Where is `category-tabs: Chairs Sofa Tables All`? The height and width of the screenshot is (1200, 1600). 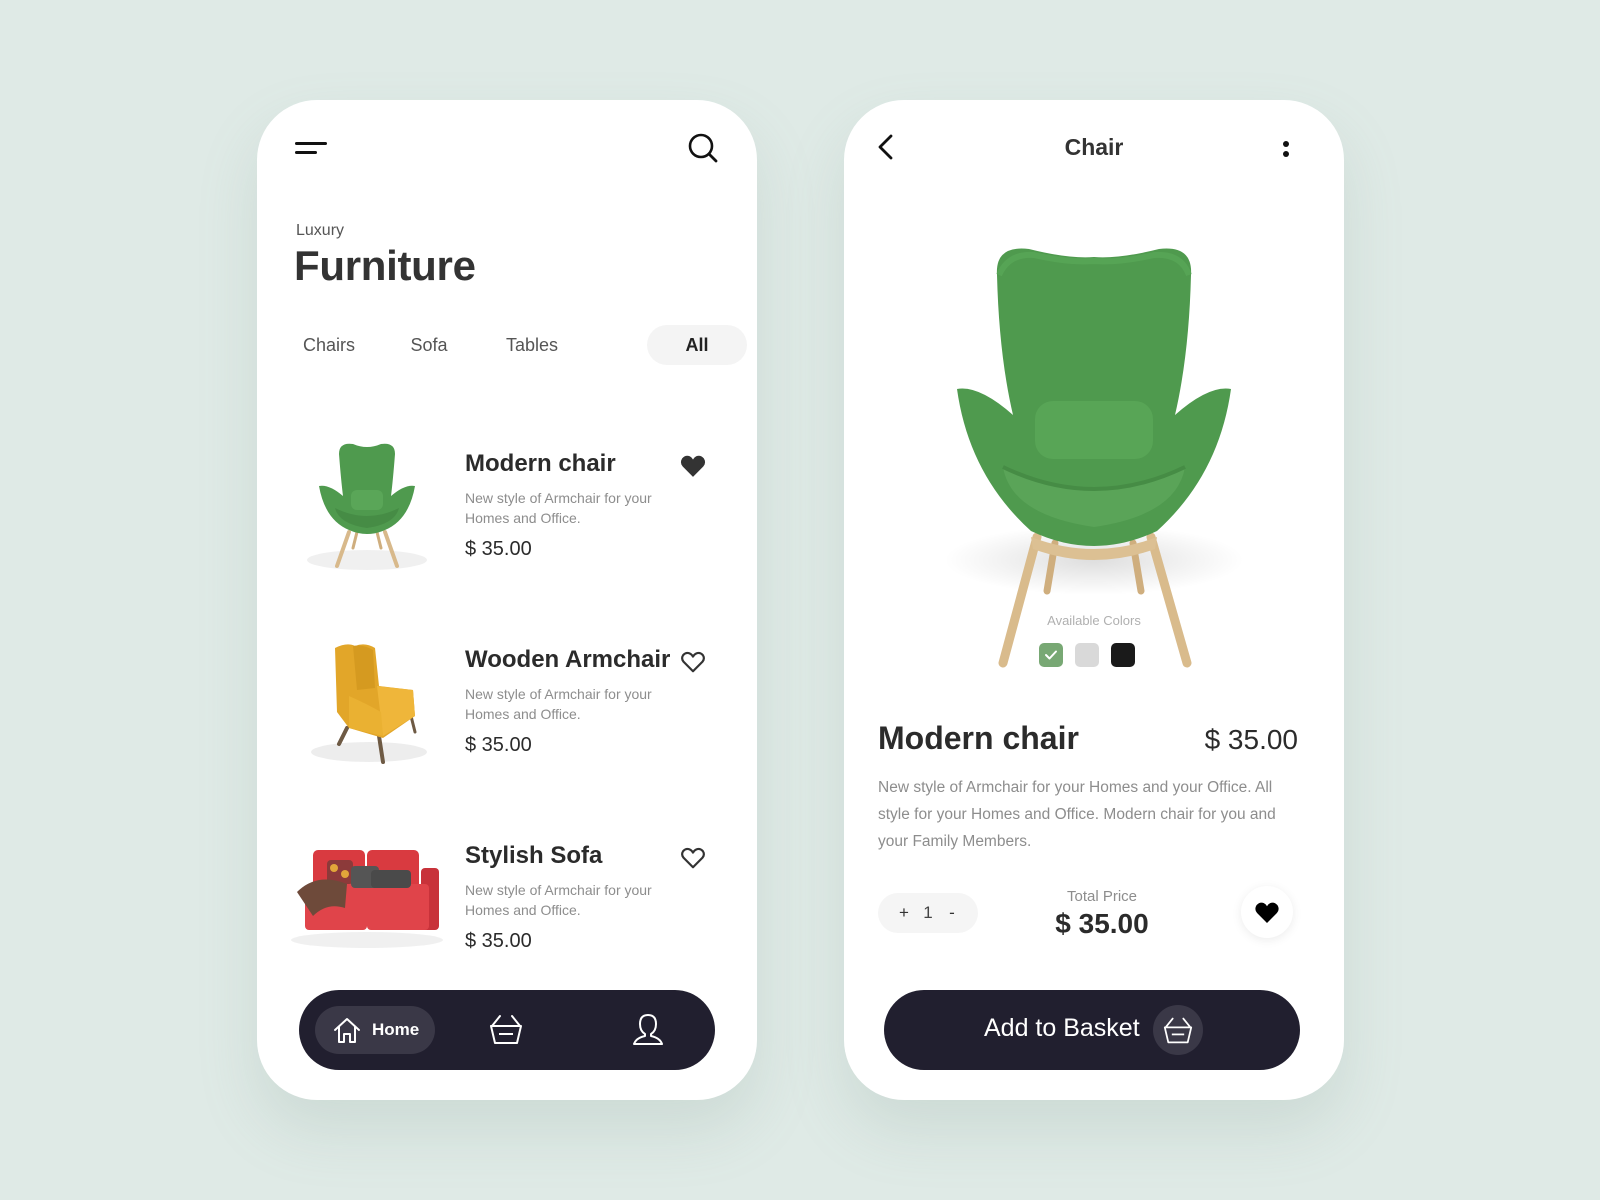 category-tabs: Chairs Sofa Tables All is located at coordinates (517, 345).